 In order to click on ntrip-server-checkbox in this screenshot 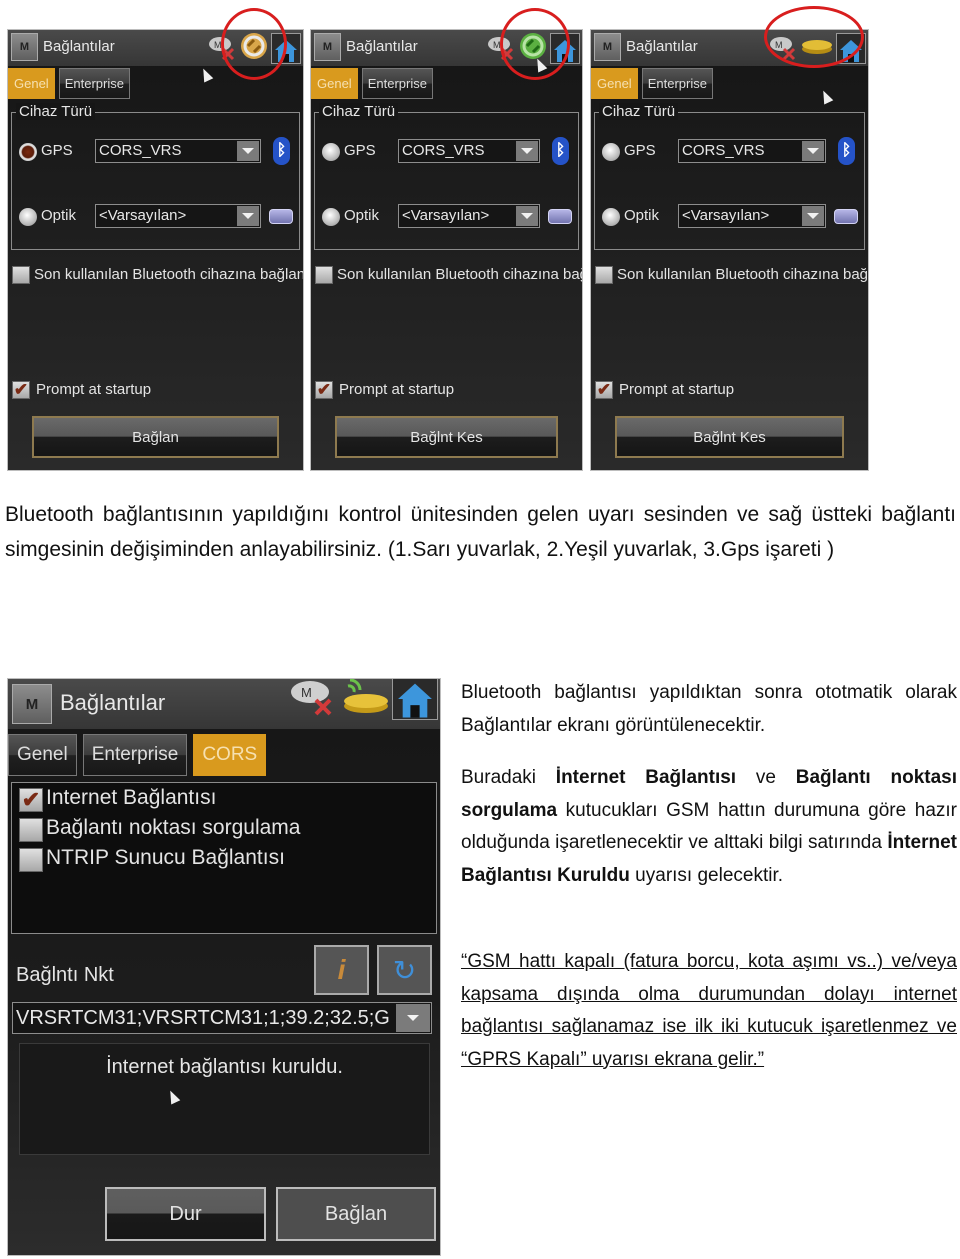, I will do `click(31, 860)`.